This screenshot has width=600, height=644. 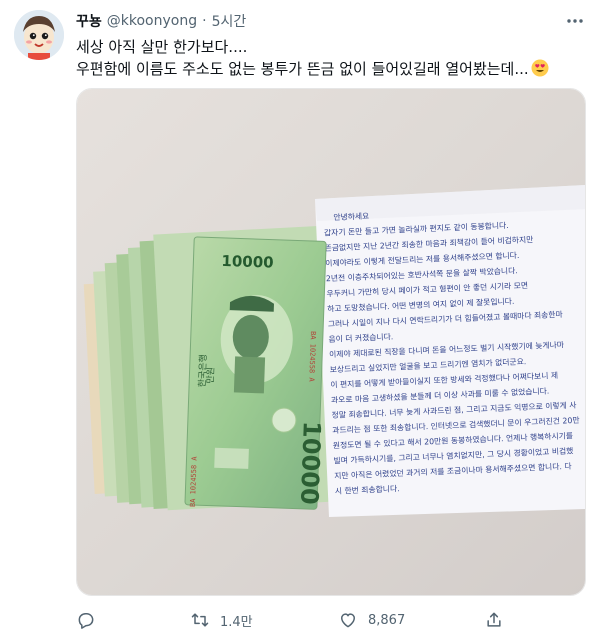 I want to click on retweet-count: 1.4만, so click(x=236, y=622).